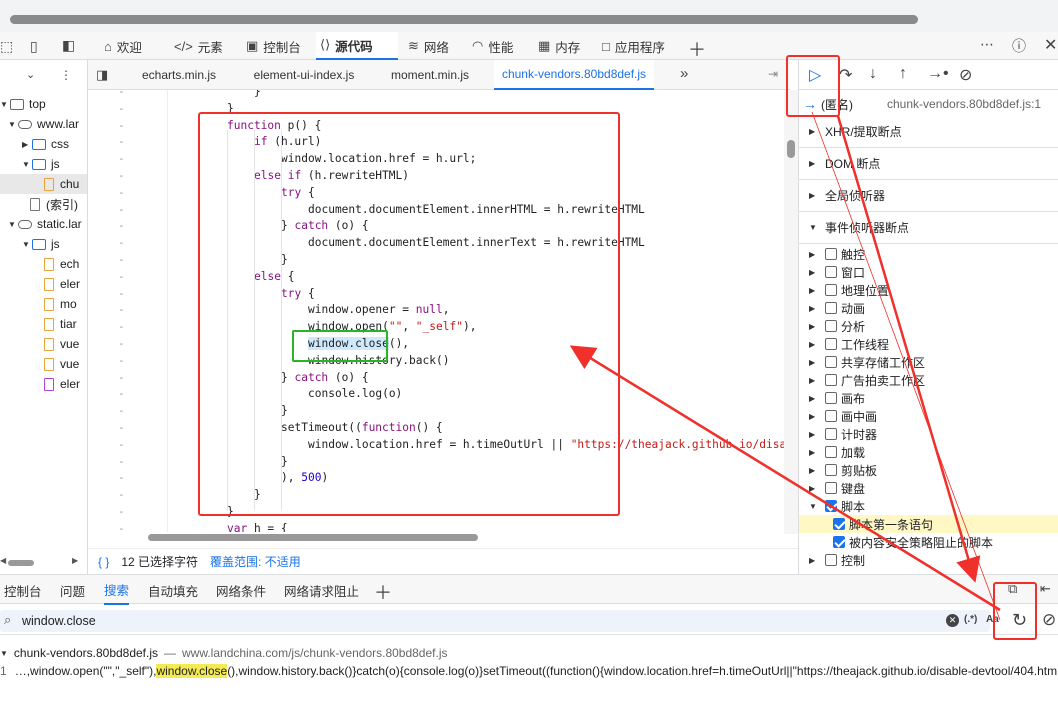  I want to click on editor-vscroll-thumb, so click(791, 149).